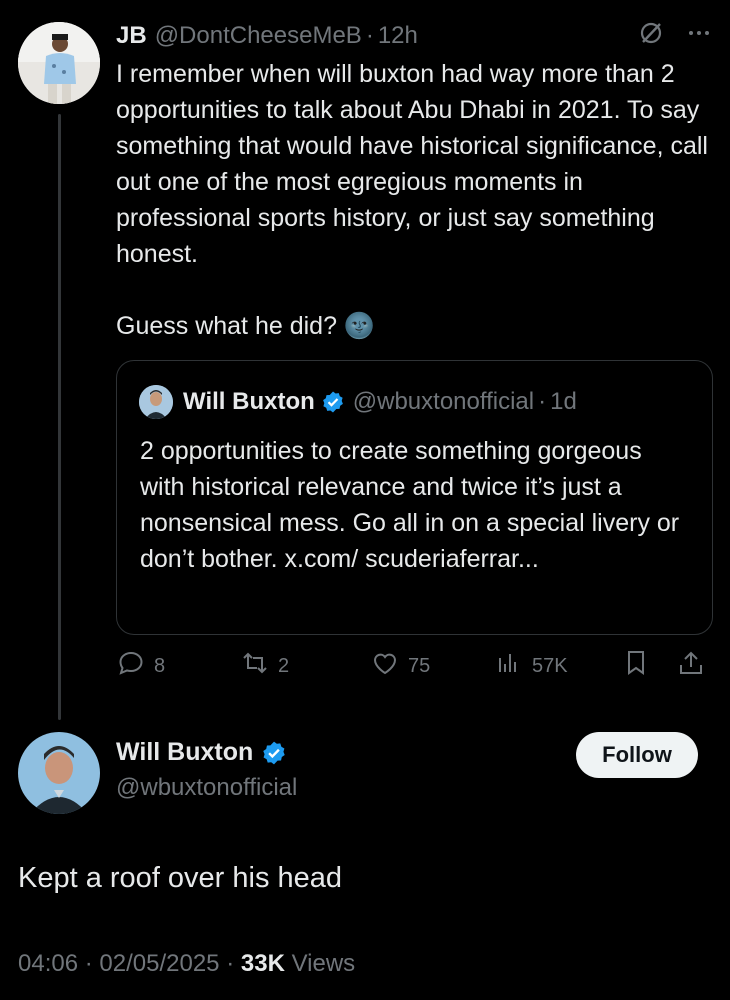  I want to click on share-icon, so click(691, 666).